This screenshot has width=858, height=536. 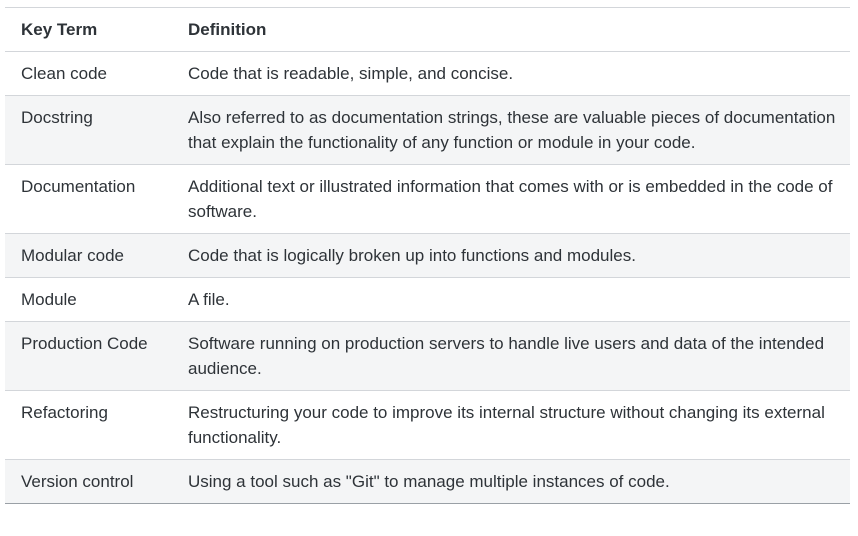 What do you see at coordinates (88, 130) in the screenshot?
I see `term-cell: Docstring` at bounding box center [88, 130].